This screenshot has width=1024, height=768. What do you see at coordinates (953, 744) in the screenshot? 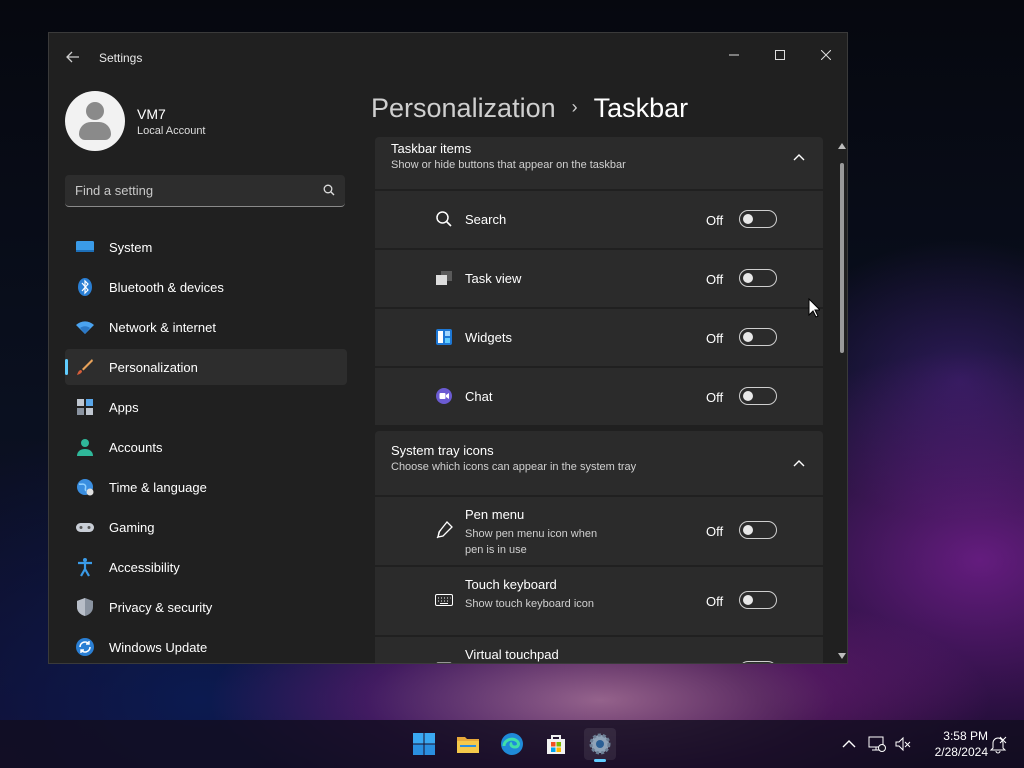
I see `taskbar-clock: 3:58 PM 2/28/2024` at bounding box center [953, 744].